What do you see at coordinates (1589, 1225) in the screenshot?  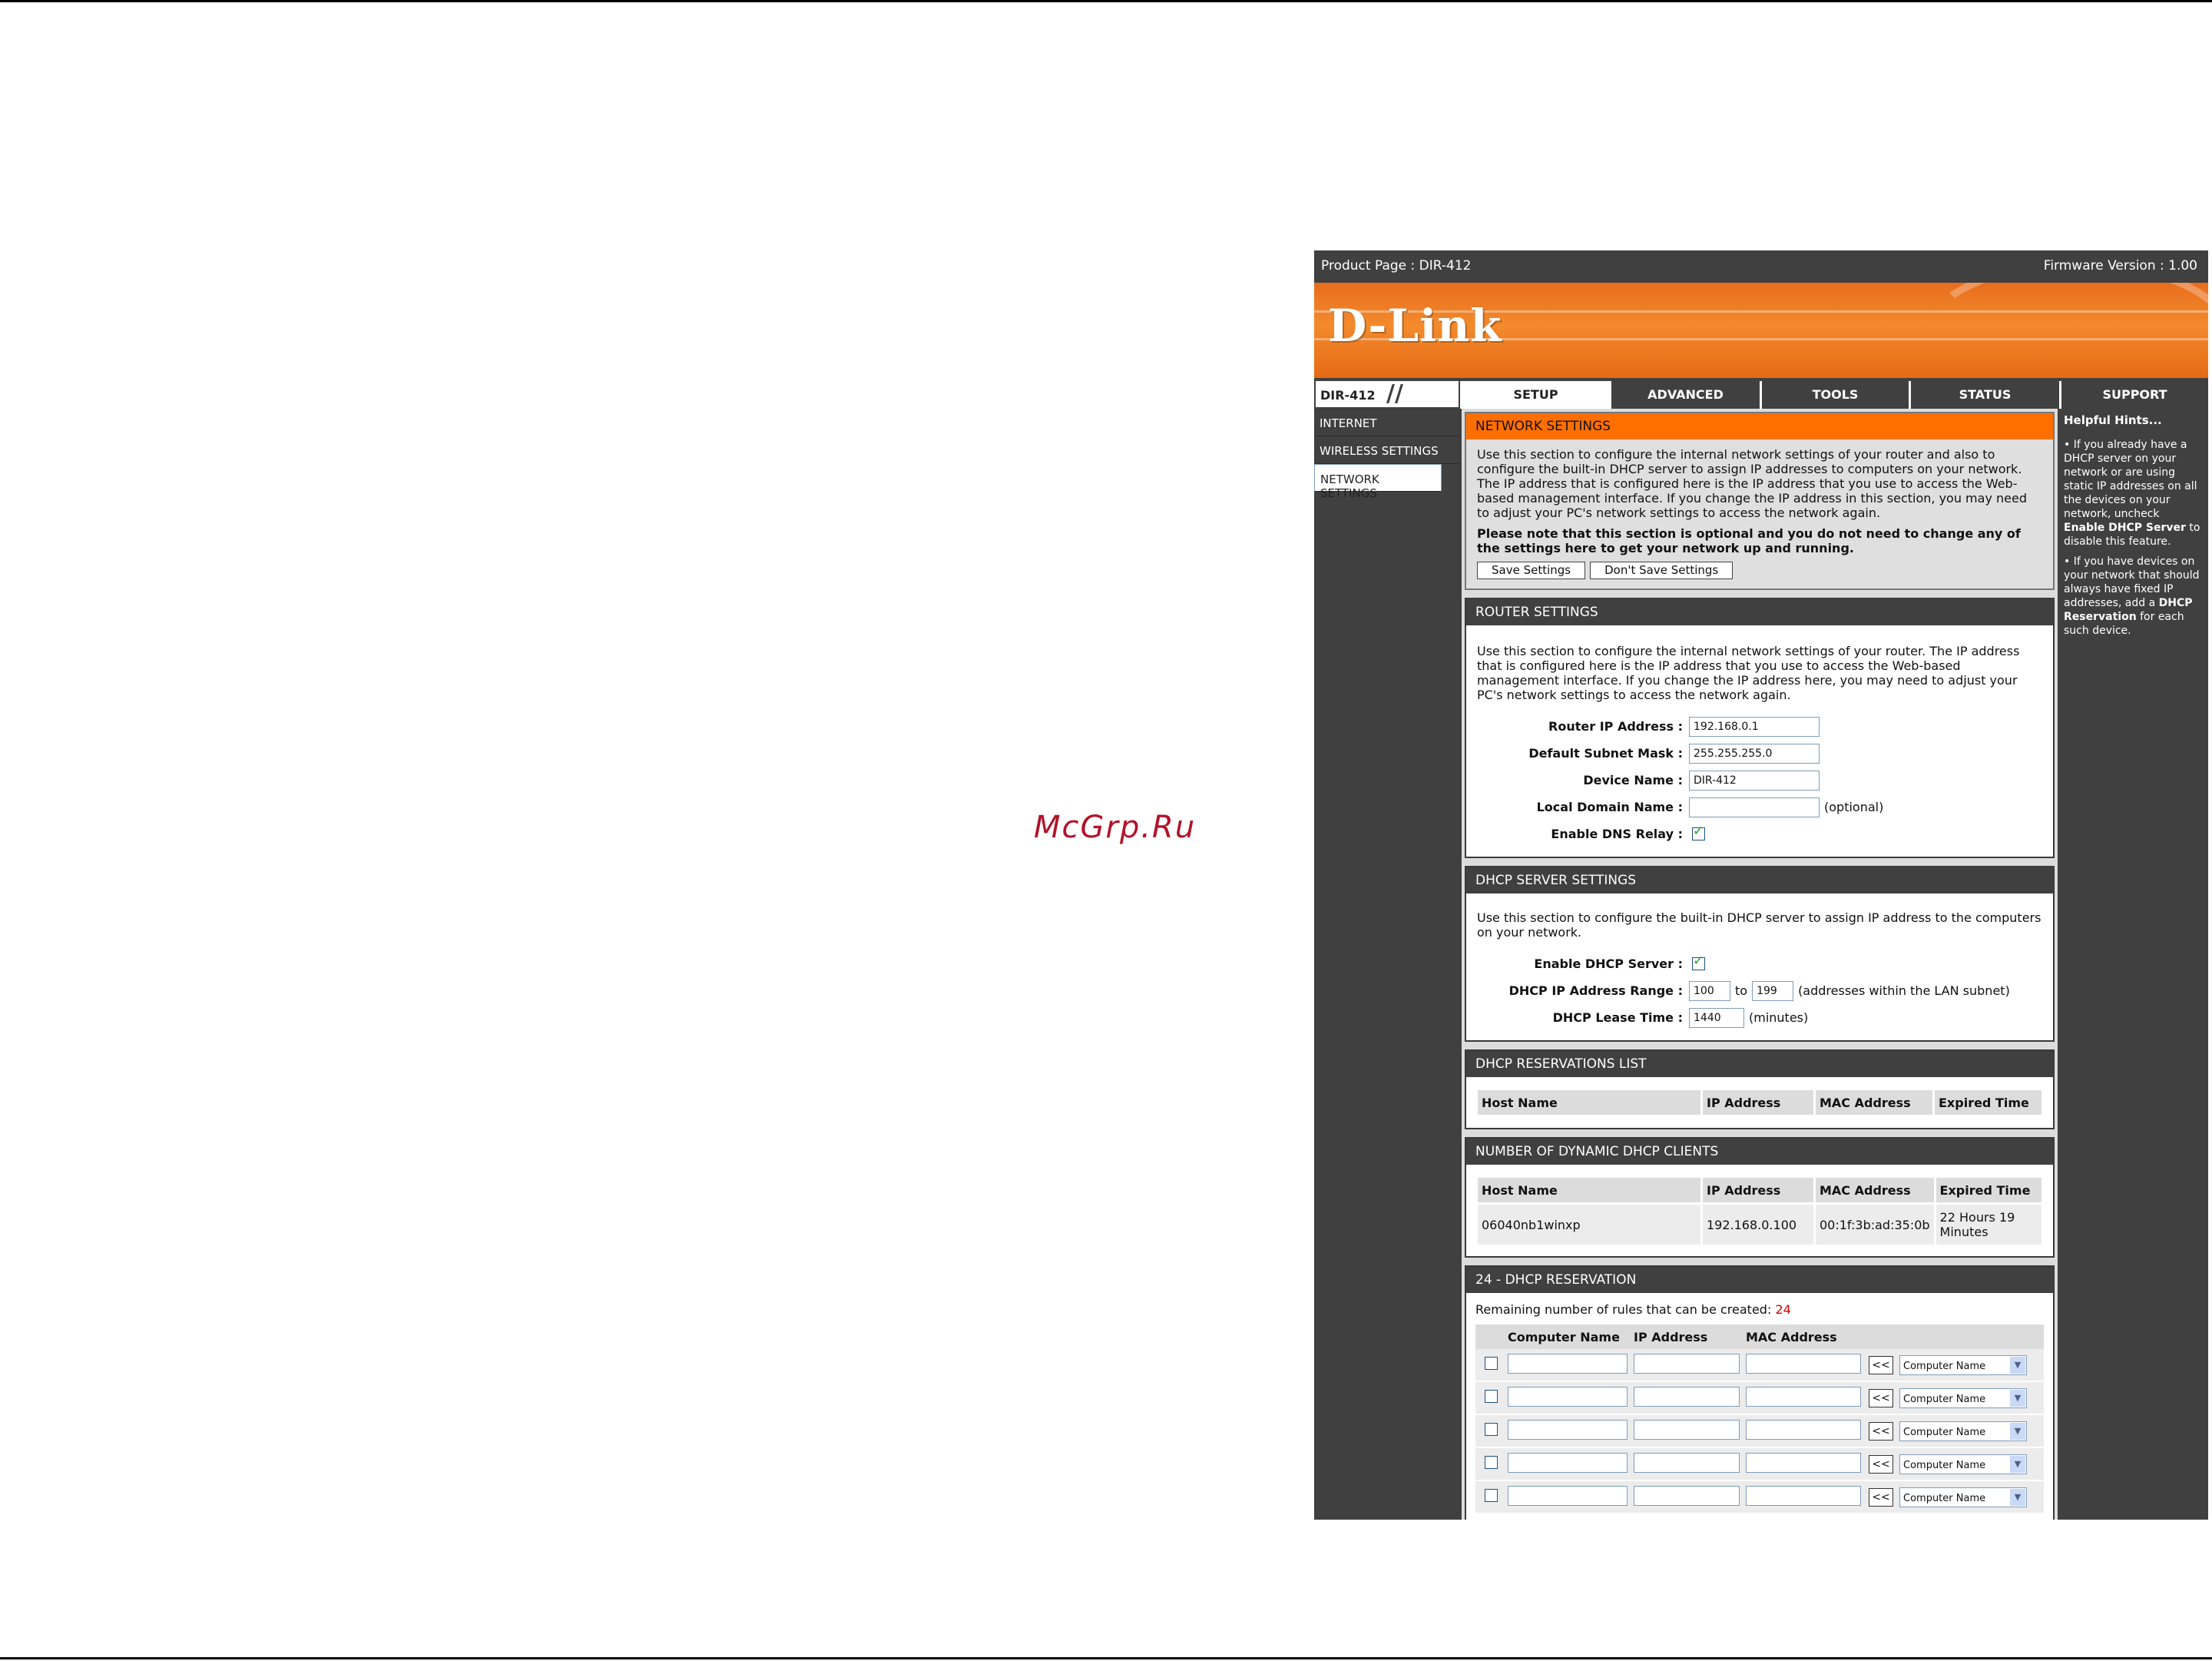 I see `client-host-name: 06040nb1winxp` at bounding box center [1589, 1225].